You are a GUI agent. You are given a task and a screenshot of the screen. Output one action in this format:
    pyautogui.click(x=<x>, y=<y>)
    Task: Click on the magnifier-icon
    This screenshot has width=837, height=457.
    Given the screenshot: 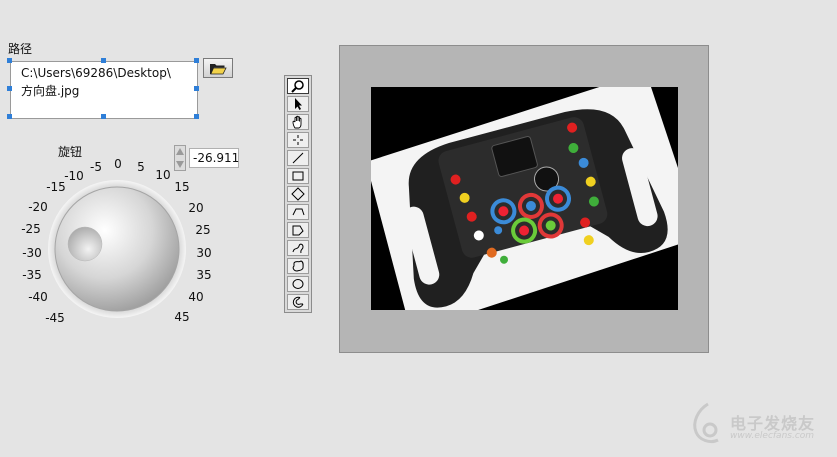 What is the action you would take?
    pyautogui.click(x=297, y=86)
    